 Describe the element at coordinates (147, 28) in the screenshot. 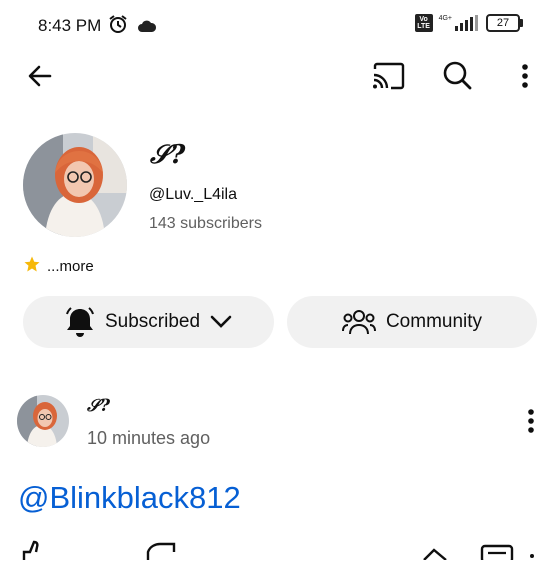

I see `cloud-icon` at that location.